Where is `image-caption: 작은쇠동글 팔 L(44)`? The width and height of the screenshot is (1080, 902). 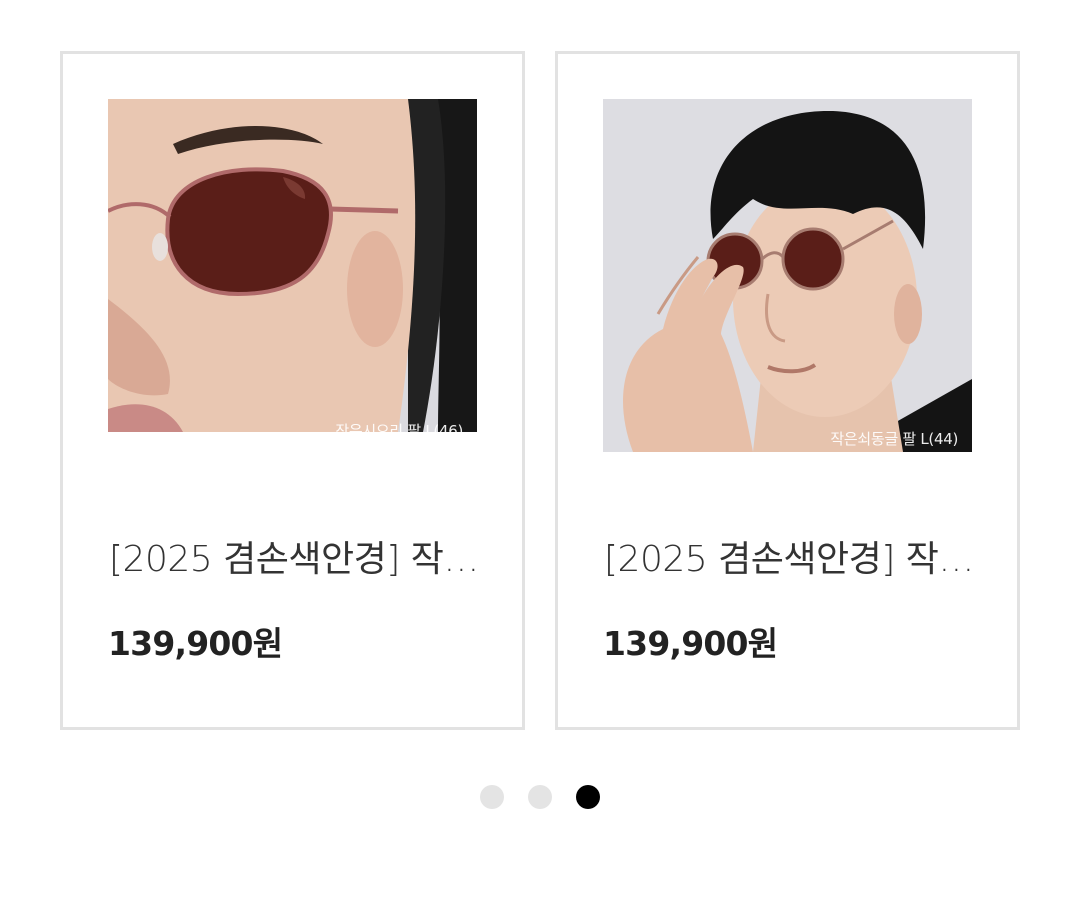
image-caption: 작은쇠동글 팔 L(44) is located at coordinates (894, 439).